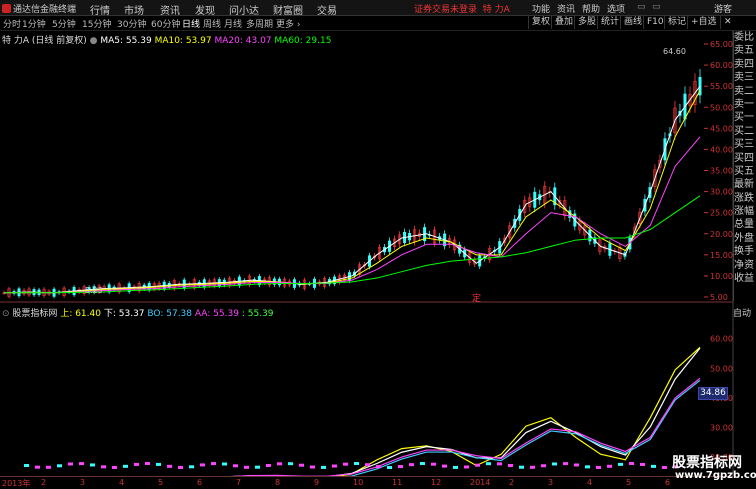  I want to click on x-tick-label: 8, so click(278, 482).